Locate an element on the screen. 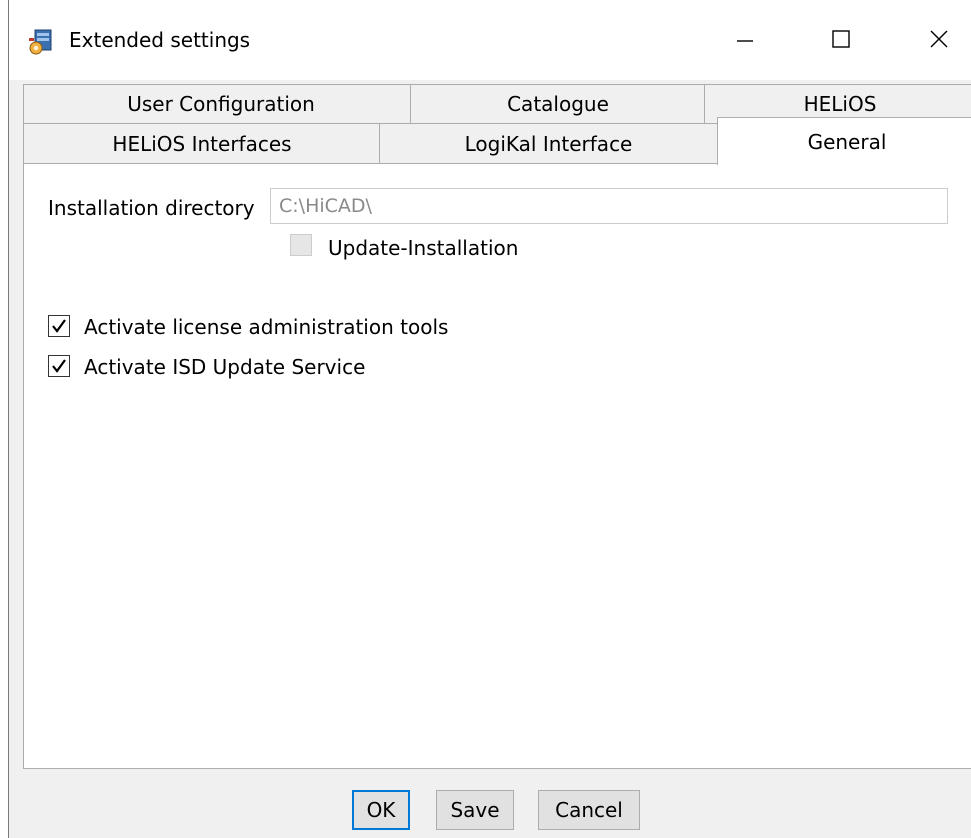 The image size is (971, 838). maximize-button is located at coordinates (841, 39).